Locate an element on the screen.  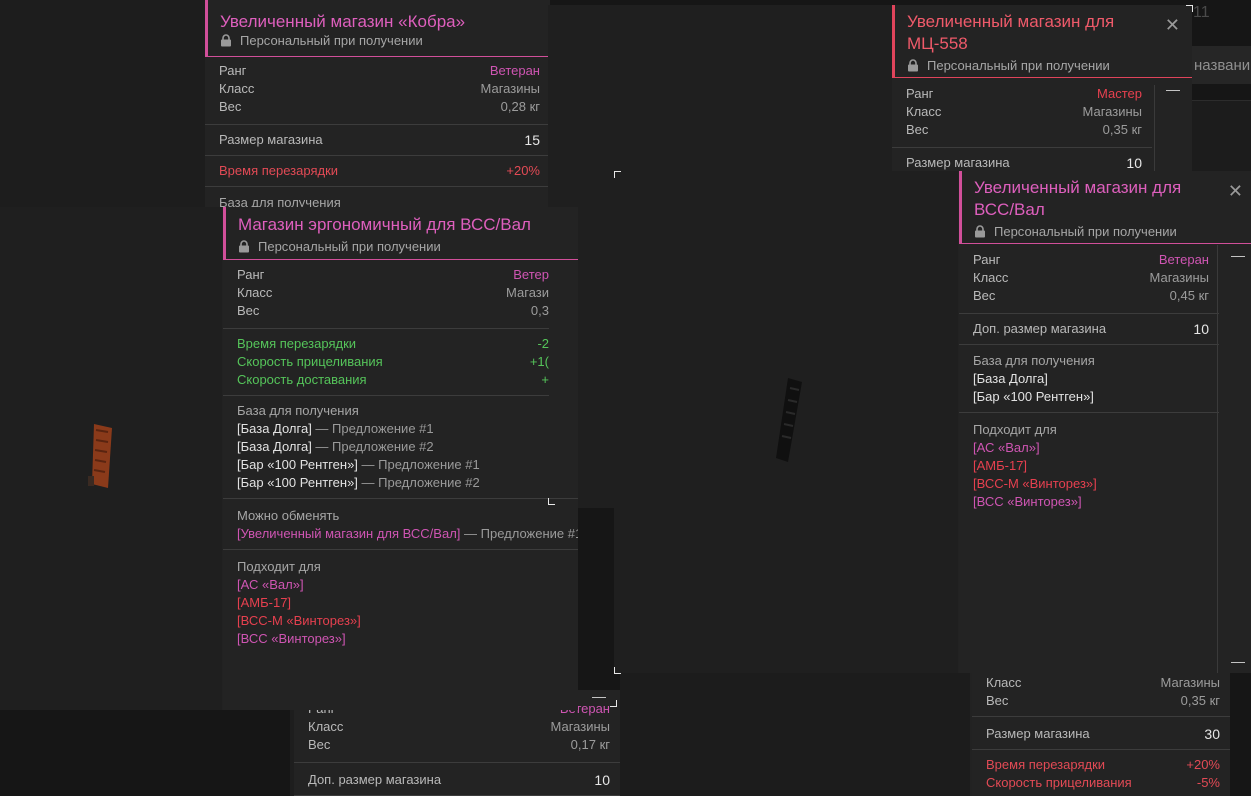
stat-value: +1( is located at coordinates (539, 361).